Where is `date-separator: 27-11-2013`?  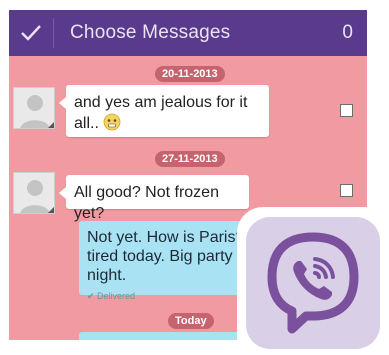 date-separator: 27-11-2013 is located at coordinates (190, 159).